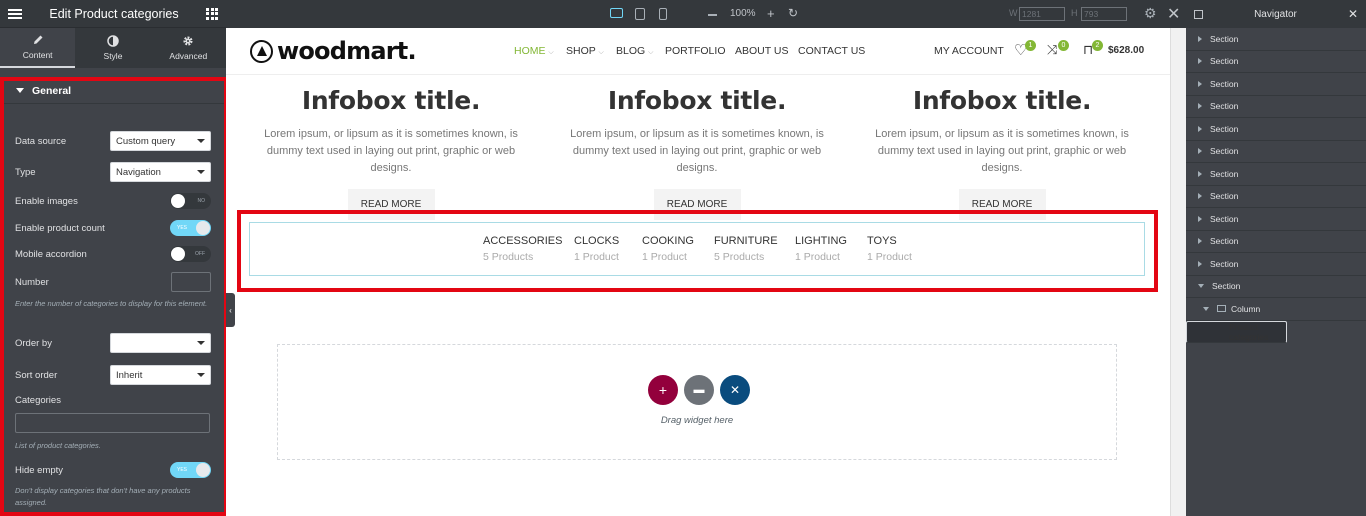 The image size is (1366, 516). Describe the element at coordinates (793, 13) in the screenshot. I see `reset-zoom-icon: ↻` at that location.